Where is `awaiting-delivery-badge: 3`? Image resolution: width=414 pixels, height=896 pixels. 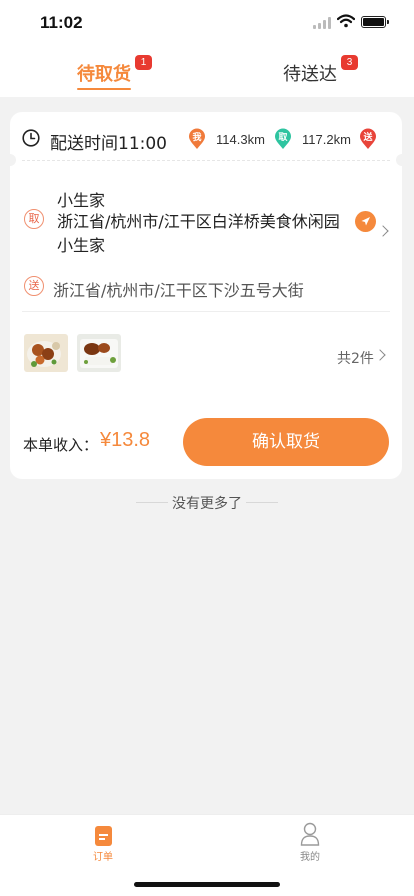
awaiting-delivery-badge: 3 is located at coordinates (349, 62).